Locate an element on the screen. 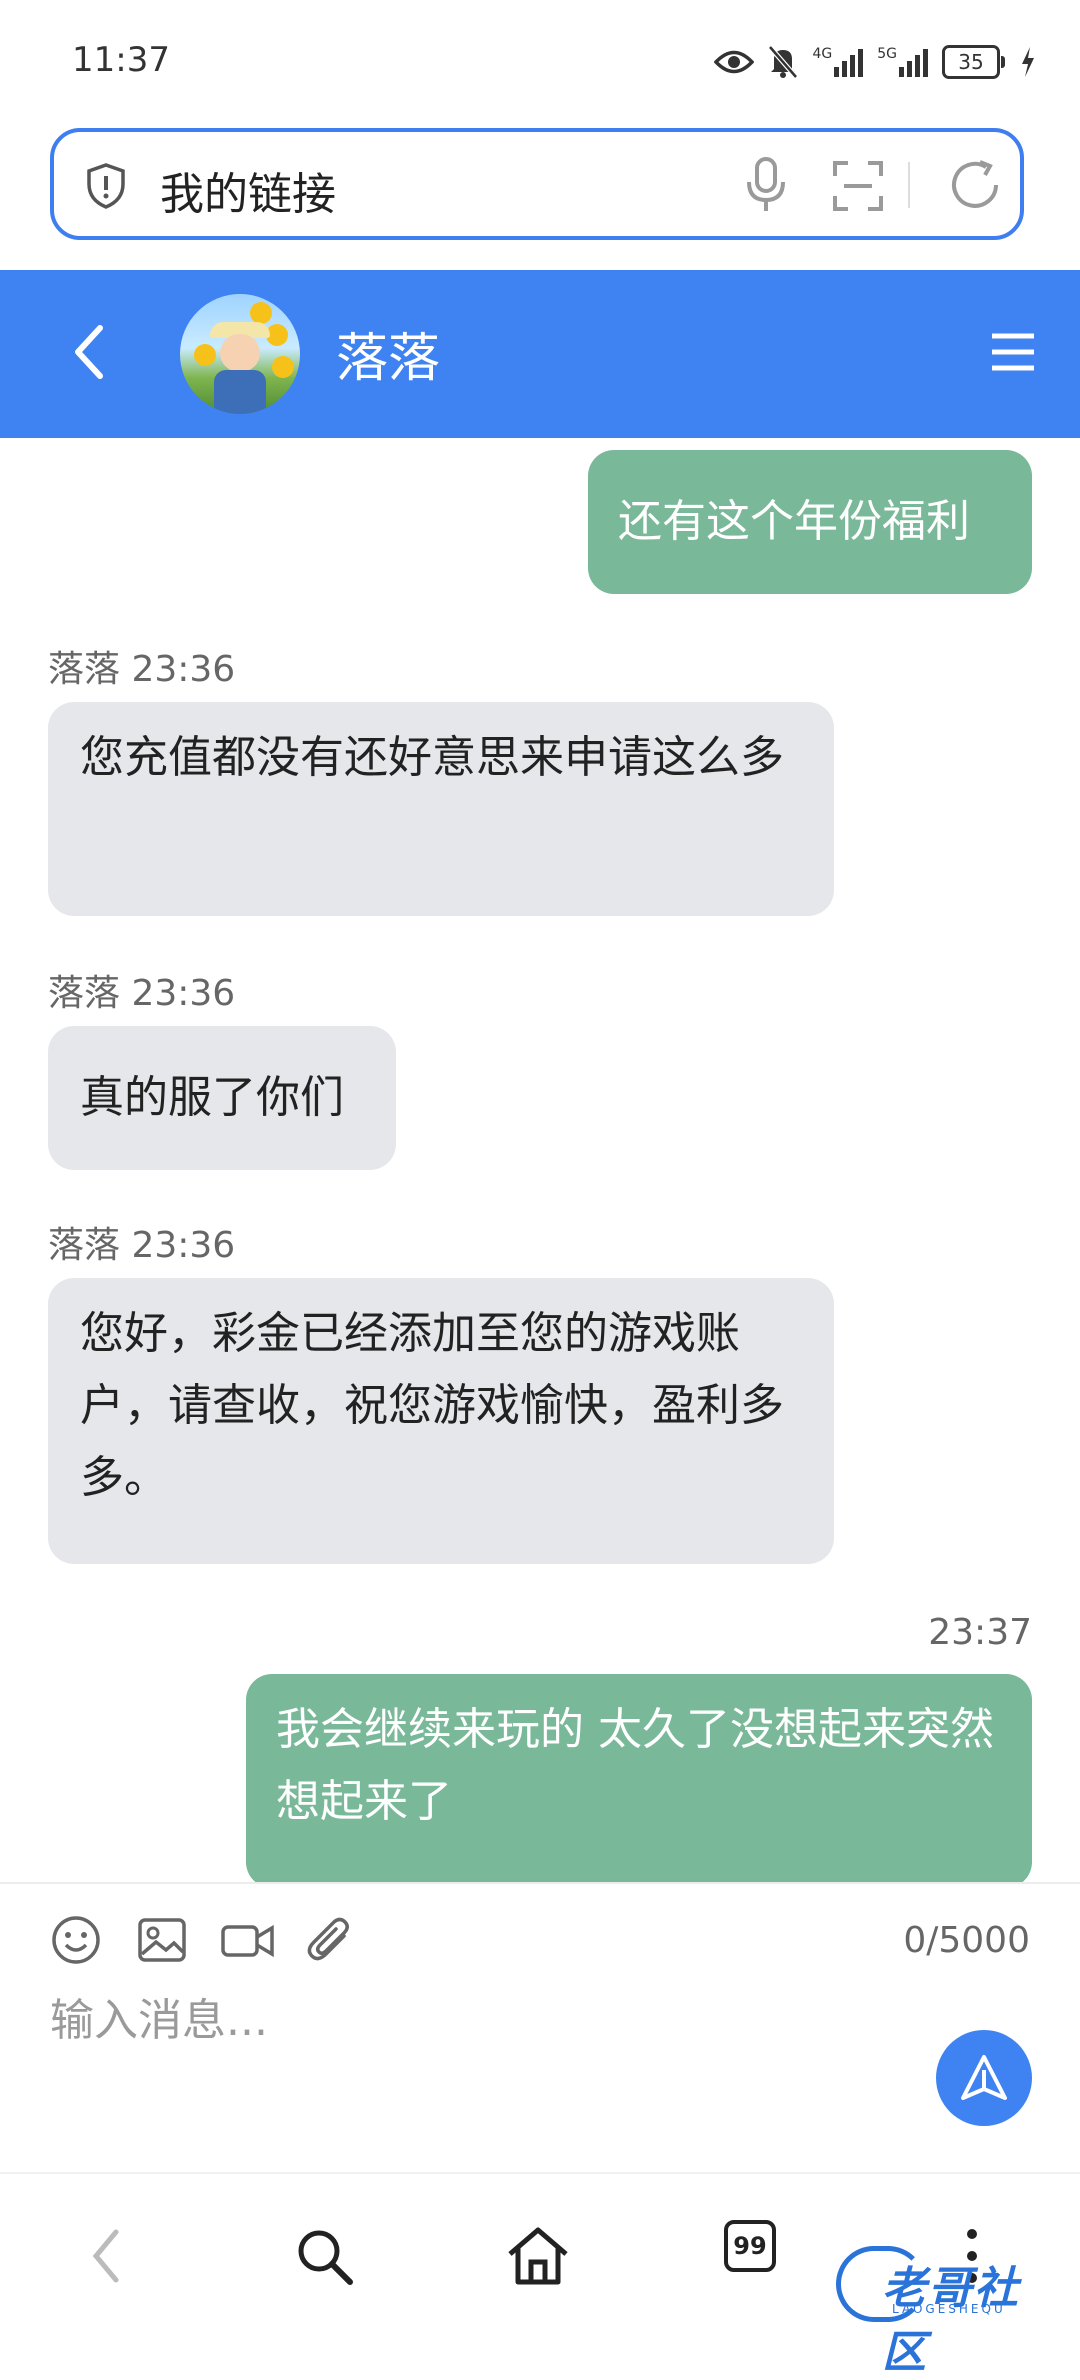  shield-icon is located at coordinates (106, 188).